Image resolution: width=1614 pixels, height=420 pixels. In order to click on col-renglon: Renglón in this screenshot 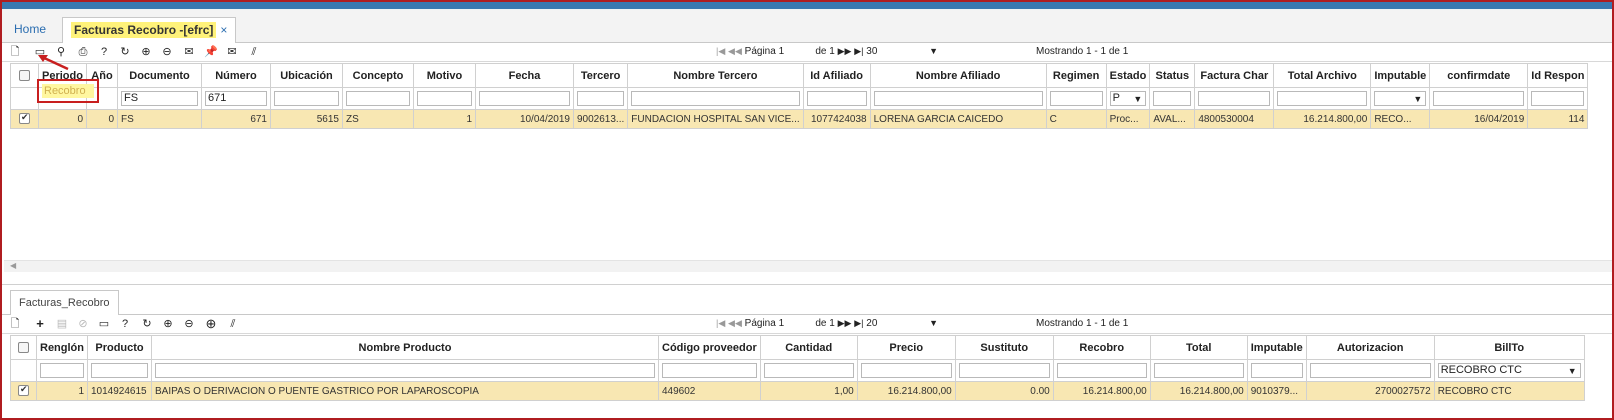, I will do `click(62, 347)`.